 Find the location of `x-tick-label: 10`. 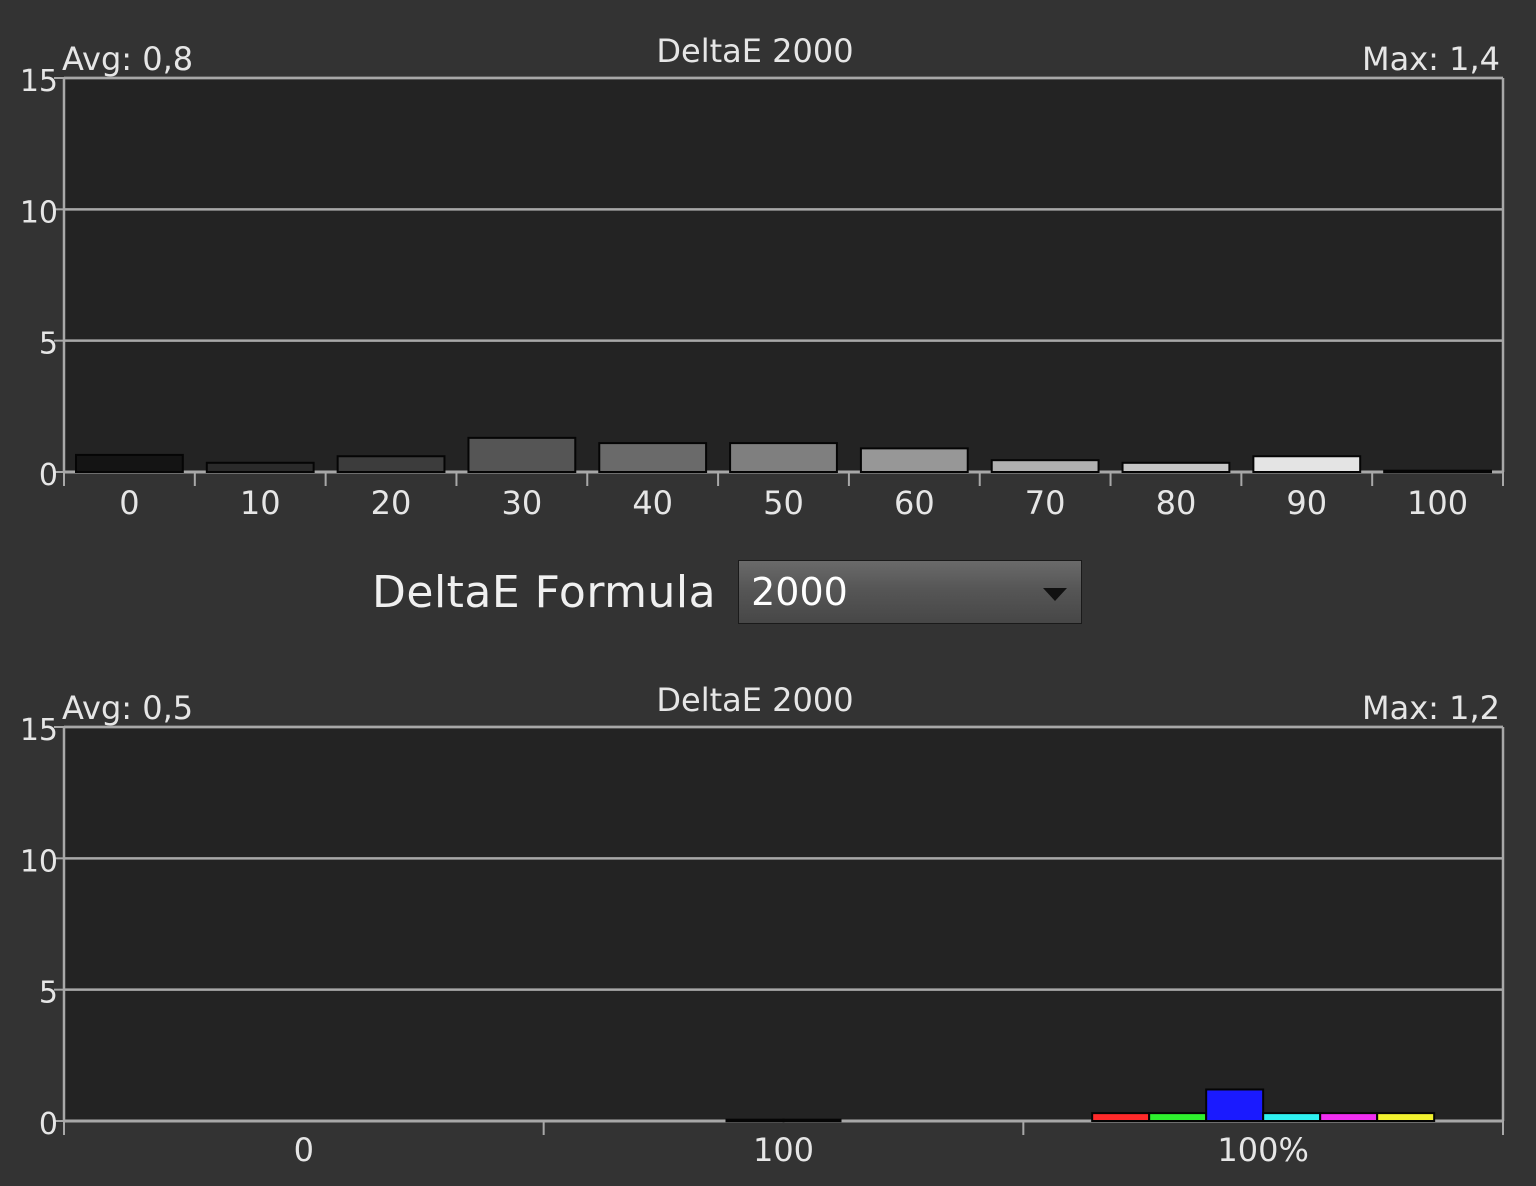

x-tick-label: 10 is located at coordinates (260, 503).